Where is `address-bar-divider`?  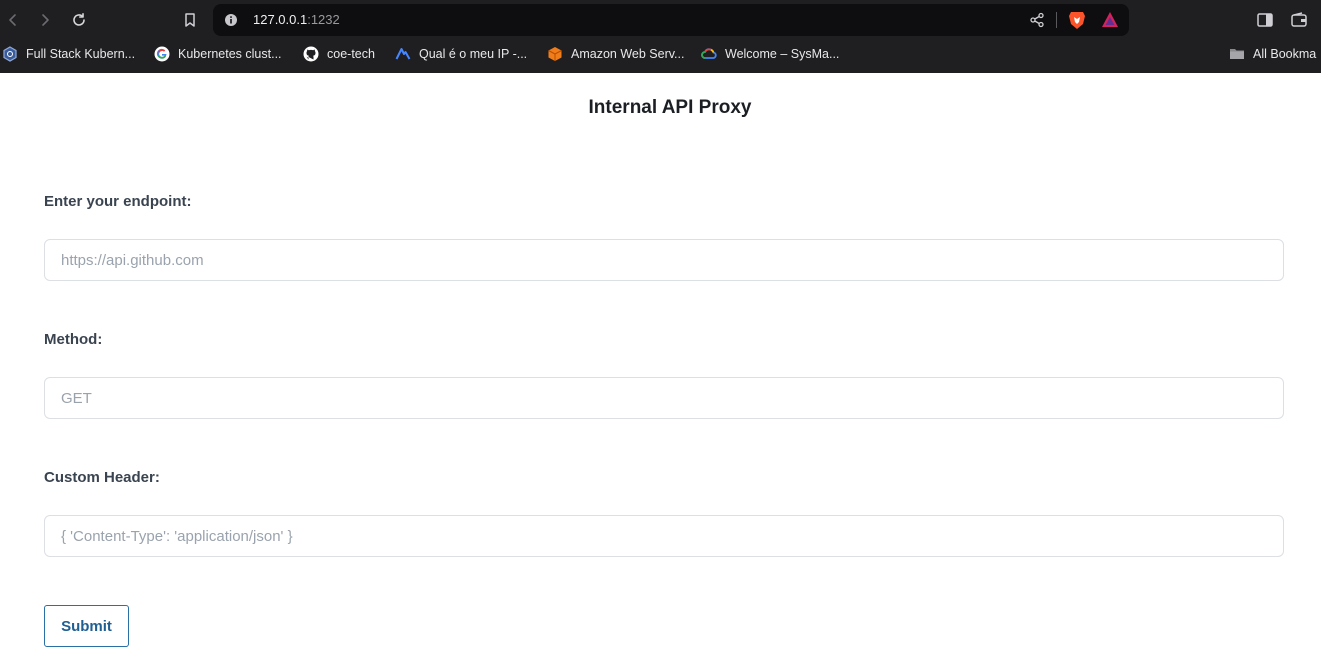 address-bar-divider is located at coordinates (1056, 20).